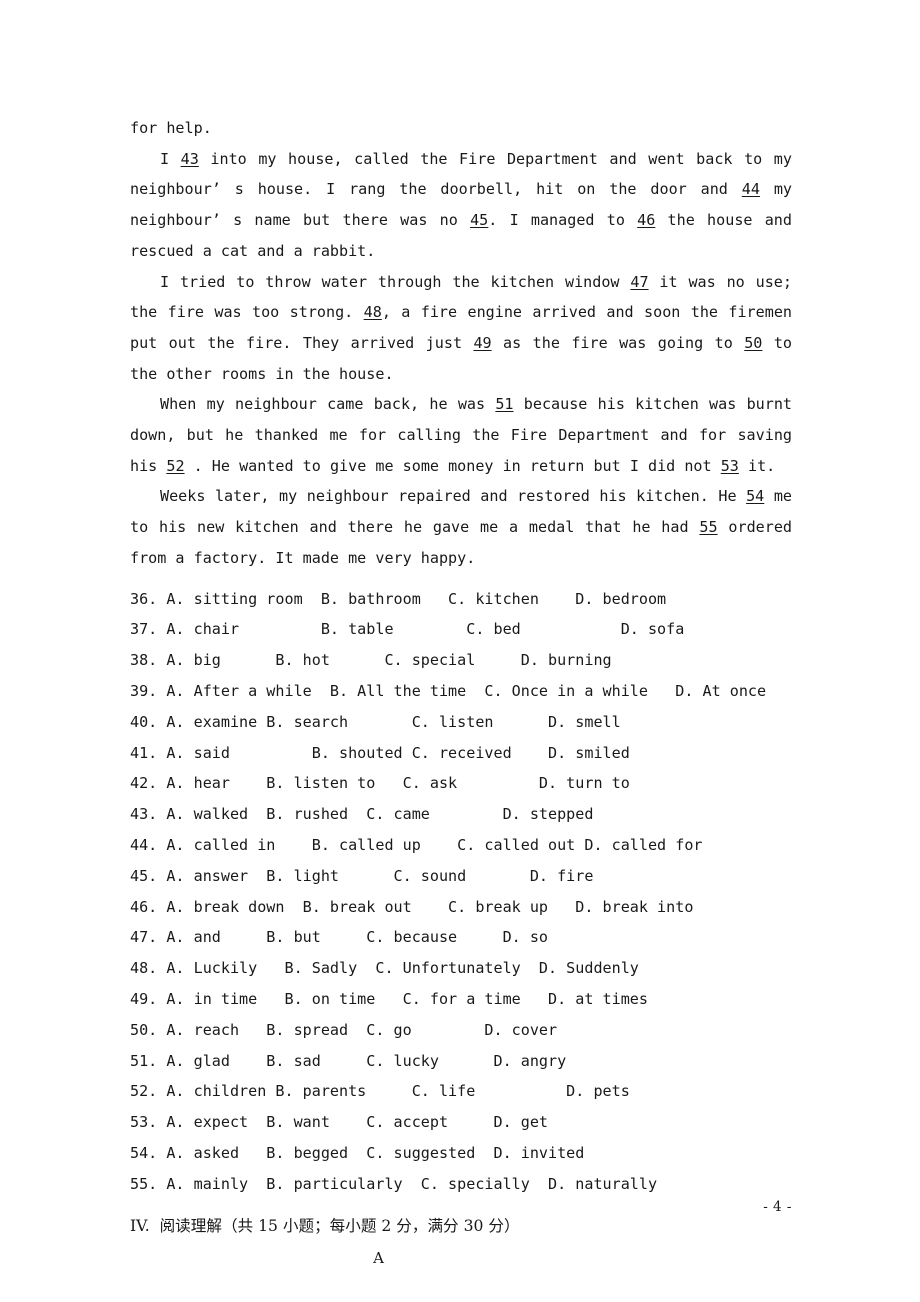  I want to click on blank-number: 52, so click(175, 465).